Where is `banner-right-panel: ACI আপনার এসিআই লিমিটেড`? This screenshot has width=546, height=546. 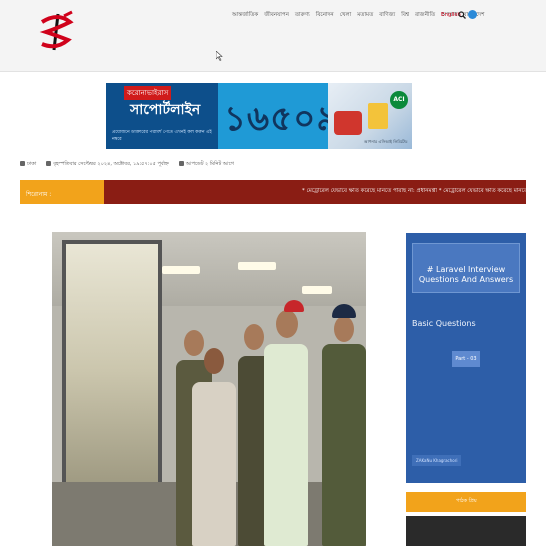
banner-right-panel: ACI আপনার এসিআই লিমিটেড is located at coordinates (370, 116).